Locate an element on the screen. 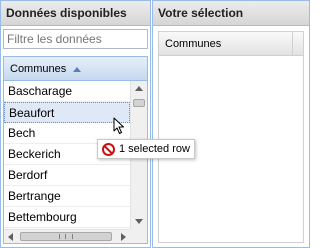 This screenshot has width=320, height=248. horizontal-scroll-thumb is located at coordinates (66, 236).